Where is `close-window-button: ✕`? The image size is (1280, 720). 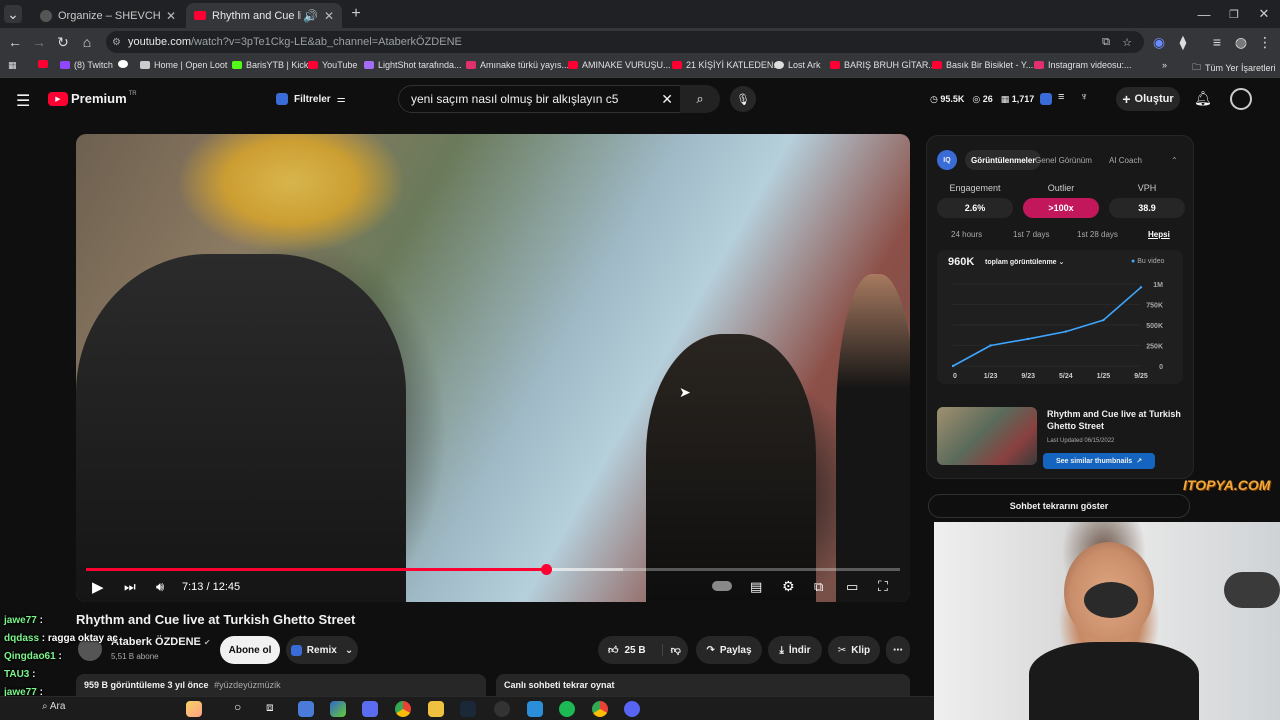
close-window-button: ✕ is located at coordinates (1264, 14).